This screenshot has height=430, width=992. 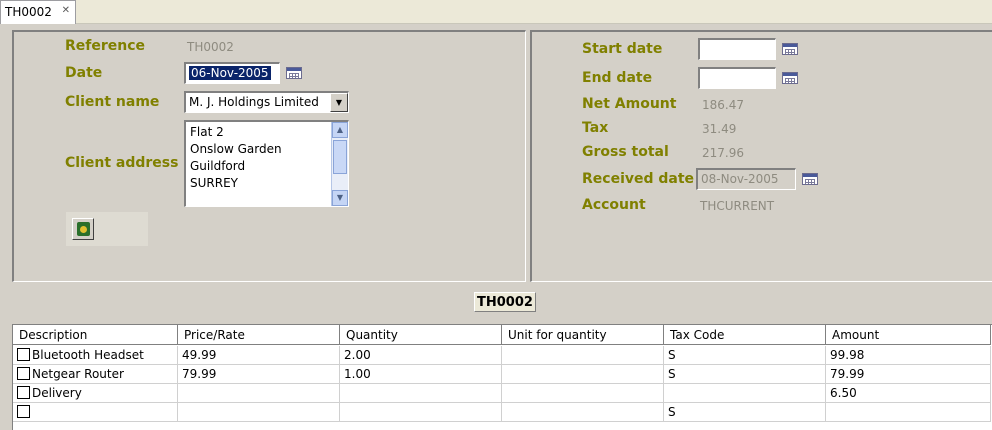 I want to click on table-row: S, so click(x=502, y=412).